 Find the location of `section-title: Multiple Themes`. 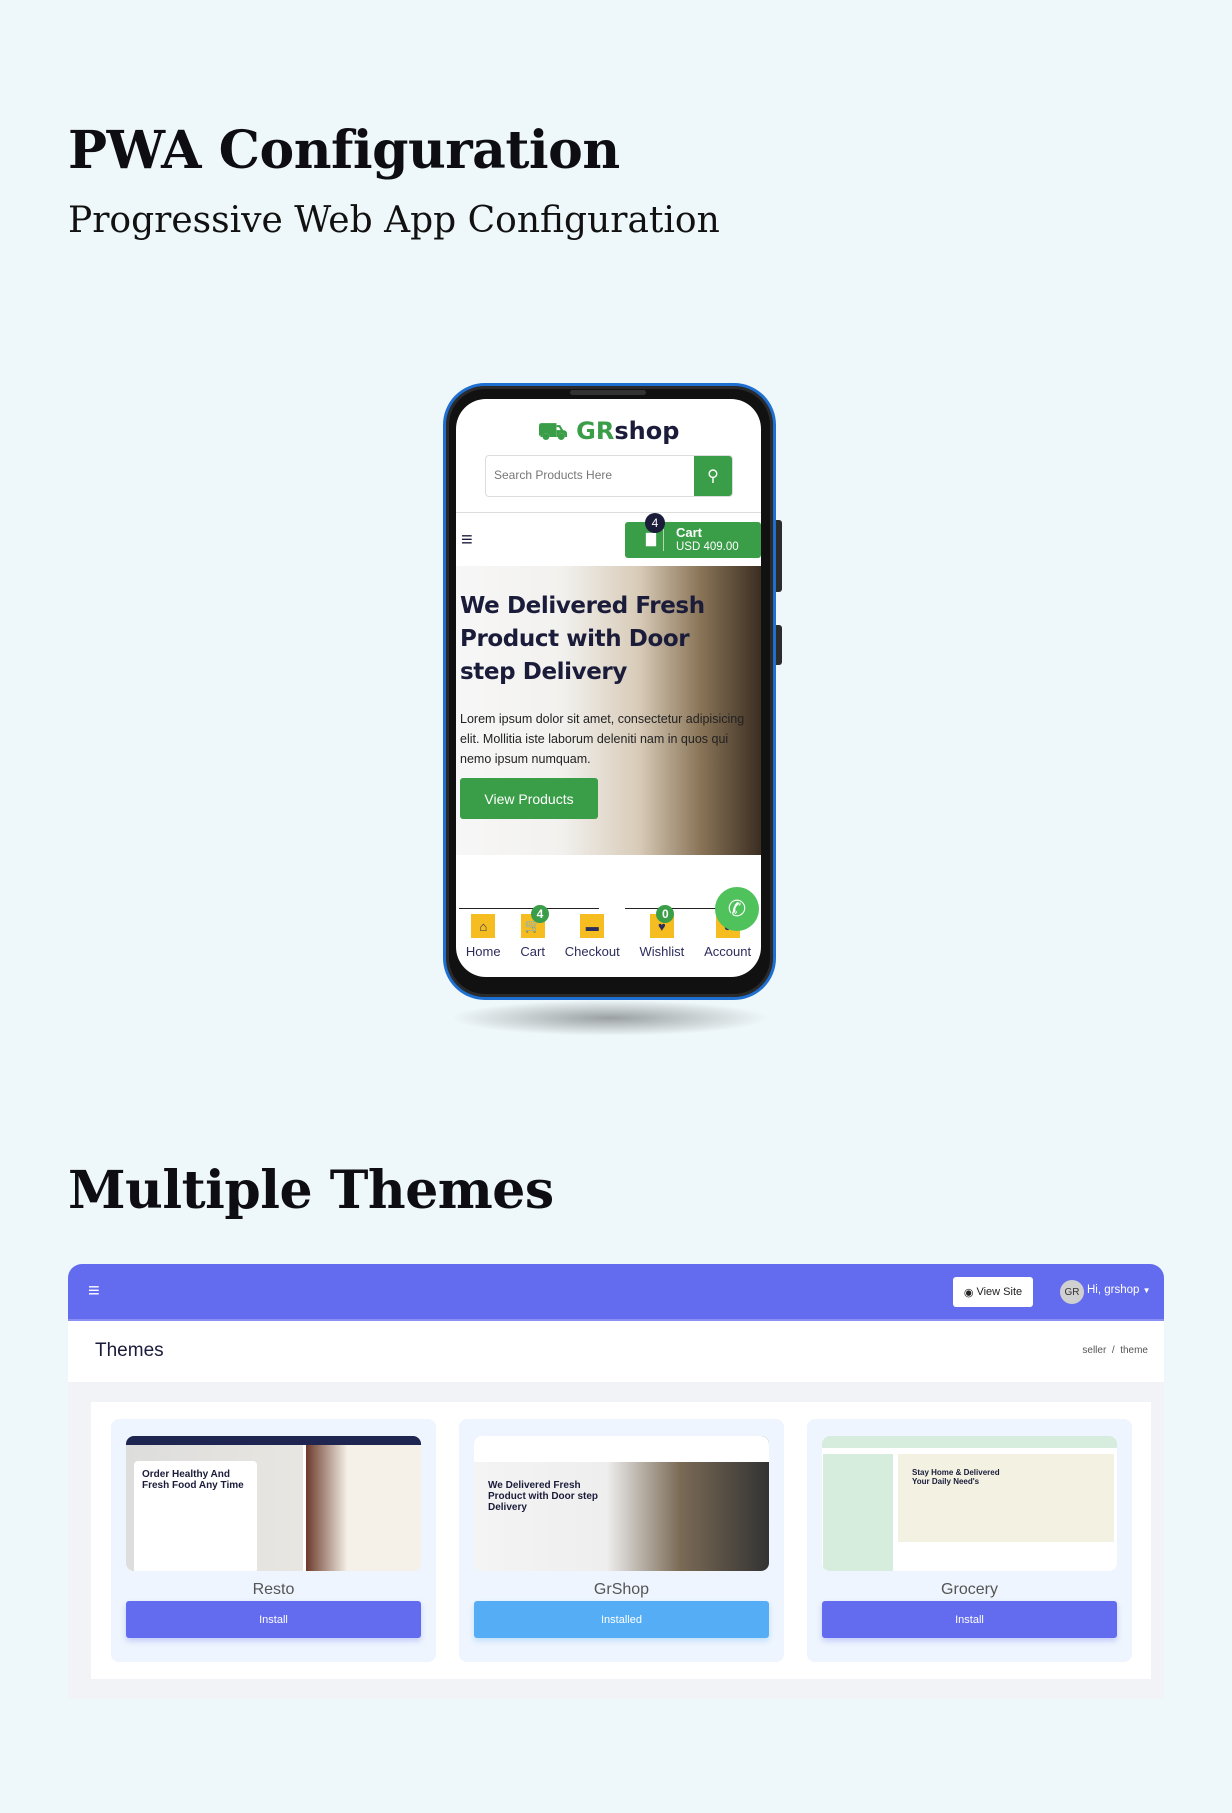

section-title: Multiple Themes is located at coordinates (311, 1190).